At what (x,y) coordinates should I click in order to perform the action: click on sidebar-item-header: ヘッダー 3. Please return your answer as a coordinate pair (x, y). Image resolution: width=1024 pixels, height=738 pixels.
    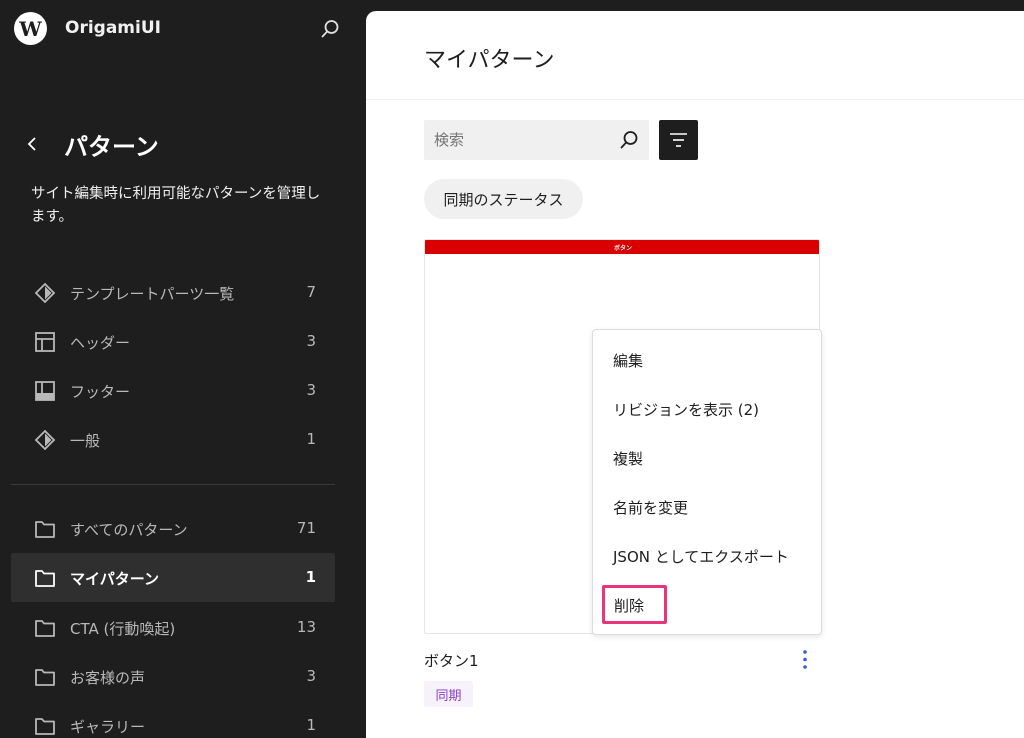
    Looking at the image, I should click on (173, 341).